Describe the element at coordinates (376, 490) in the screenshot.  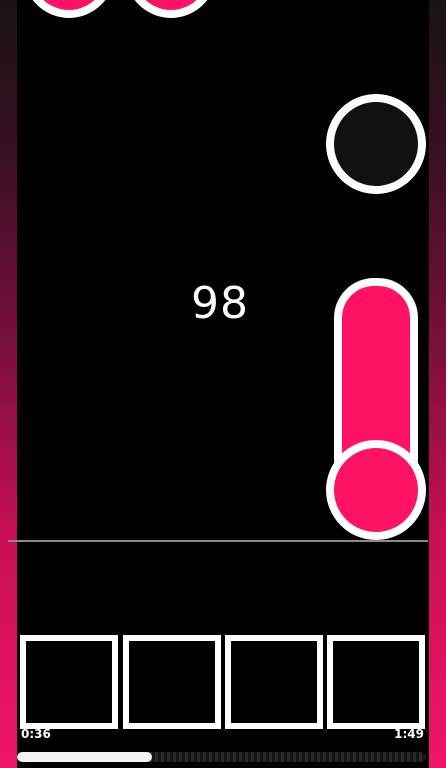
I see `hold-note-head` at that location.